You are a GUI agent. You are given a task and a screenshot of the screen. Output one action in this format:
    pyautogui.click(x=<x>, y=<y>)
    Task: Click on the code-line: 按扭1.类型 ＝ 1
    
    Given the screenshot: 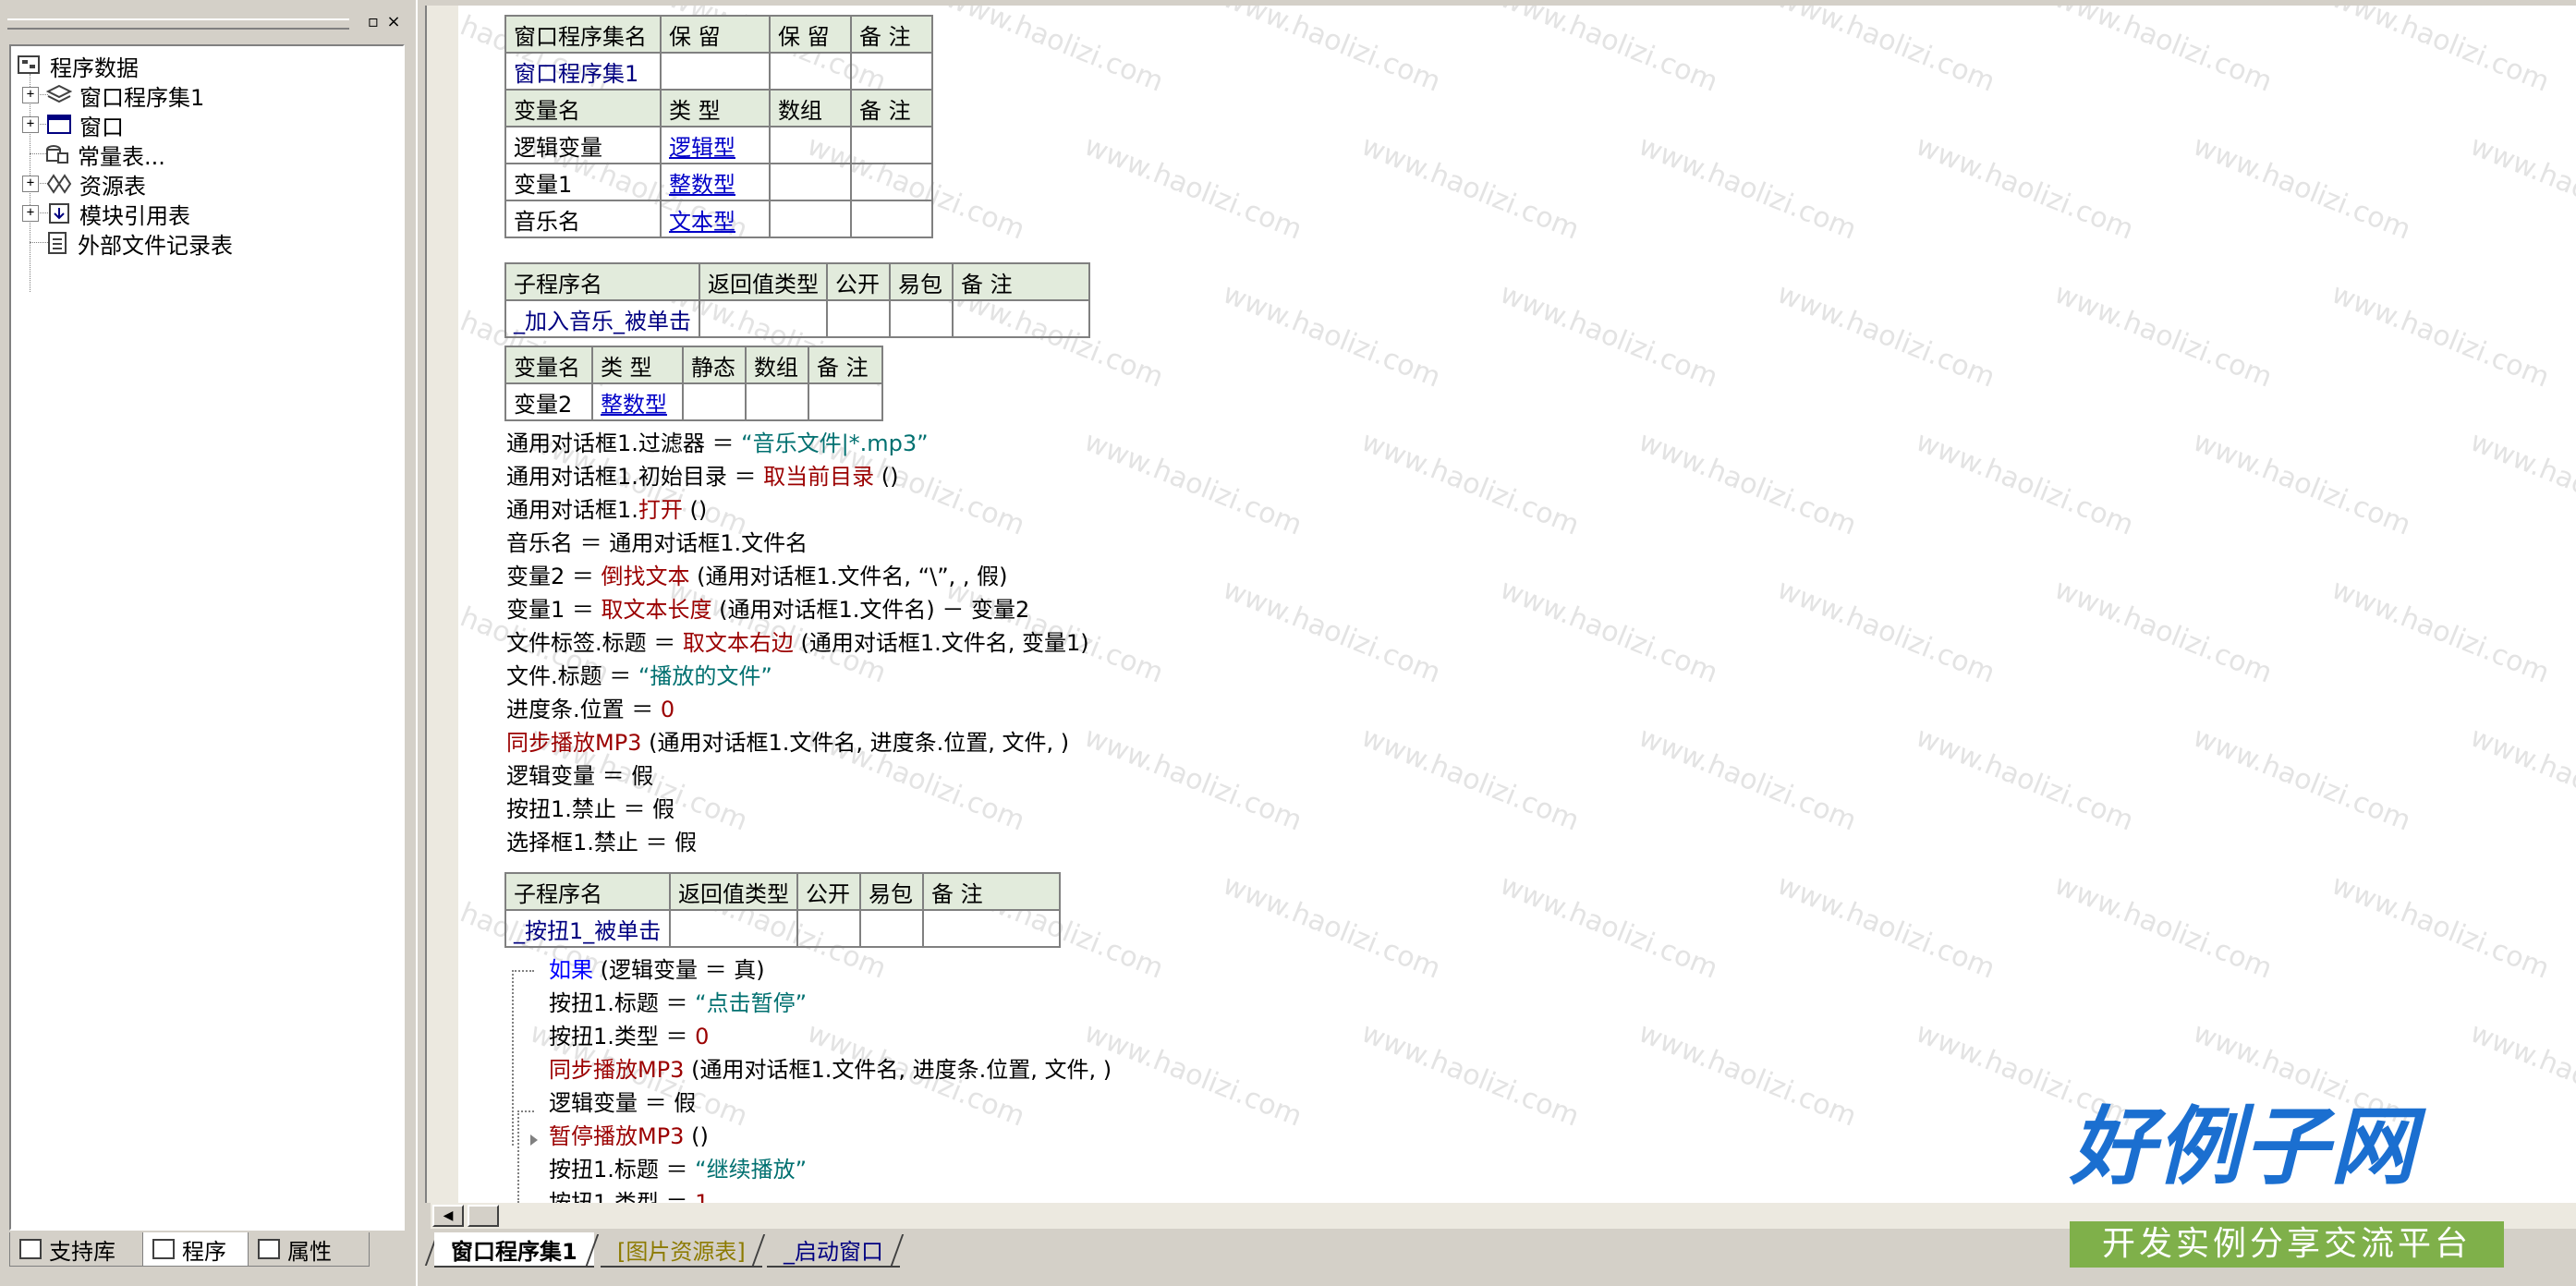 What is the action you would take?
    pyautogui.click(x=830, y=1194)
    